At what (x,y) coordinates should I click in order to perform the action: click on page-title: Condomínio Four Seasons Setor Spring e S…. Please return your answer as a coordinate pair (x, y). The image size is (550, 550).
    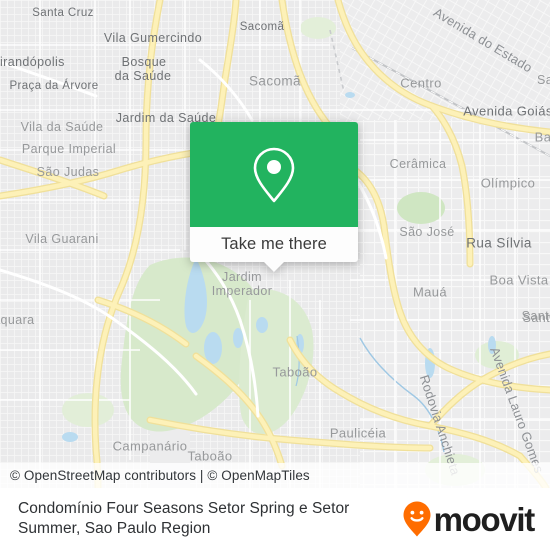
    Looking at the image, I should click on (184, 518).